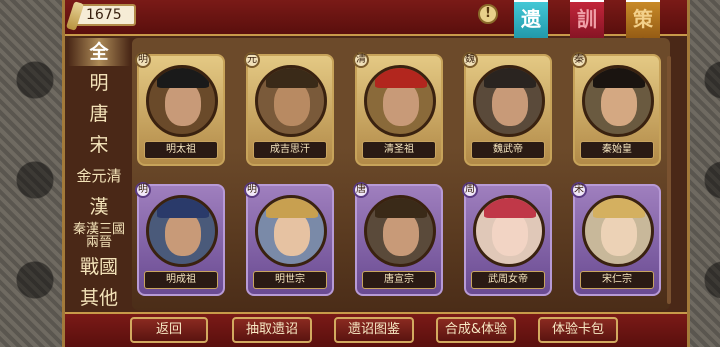 The height and width of the screenshot is (347, 720). I want to click on card-tang-xuanzong: 唐 唐宣宗, so click(398, 239).